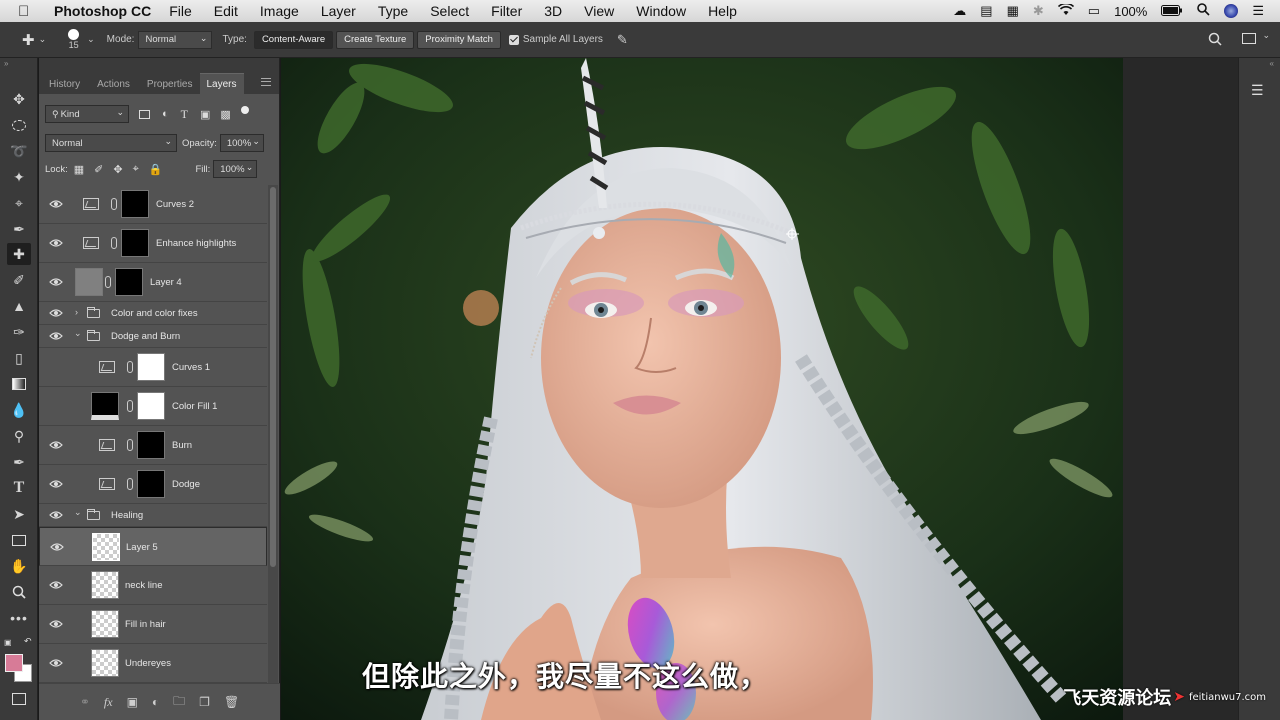  What do you see at coordinates (28, 40) in the screenshot?
I see `healing-brush-tool-preset-icon: ✚` at bounding box center [28, 40].